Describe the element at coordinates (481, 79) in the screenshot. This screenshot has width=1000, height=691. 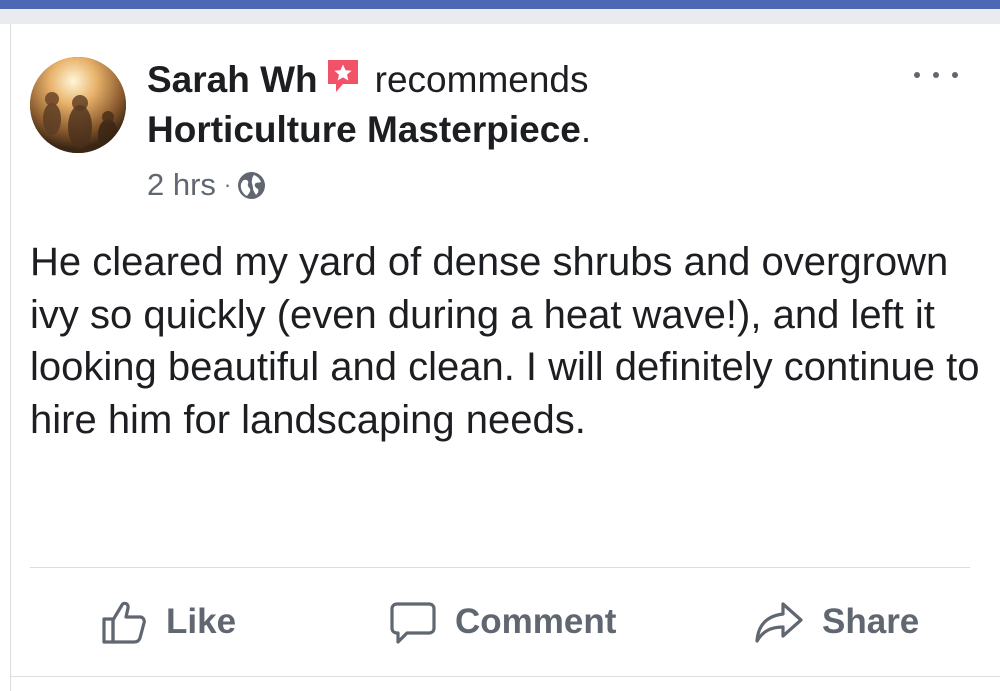
I see `action-text: recommends` at that location.